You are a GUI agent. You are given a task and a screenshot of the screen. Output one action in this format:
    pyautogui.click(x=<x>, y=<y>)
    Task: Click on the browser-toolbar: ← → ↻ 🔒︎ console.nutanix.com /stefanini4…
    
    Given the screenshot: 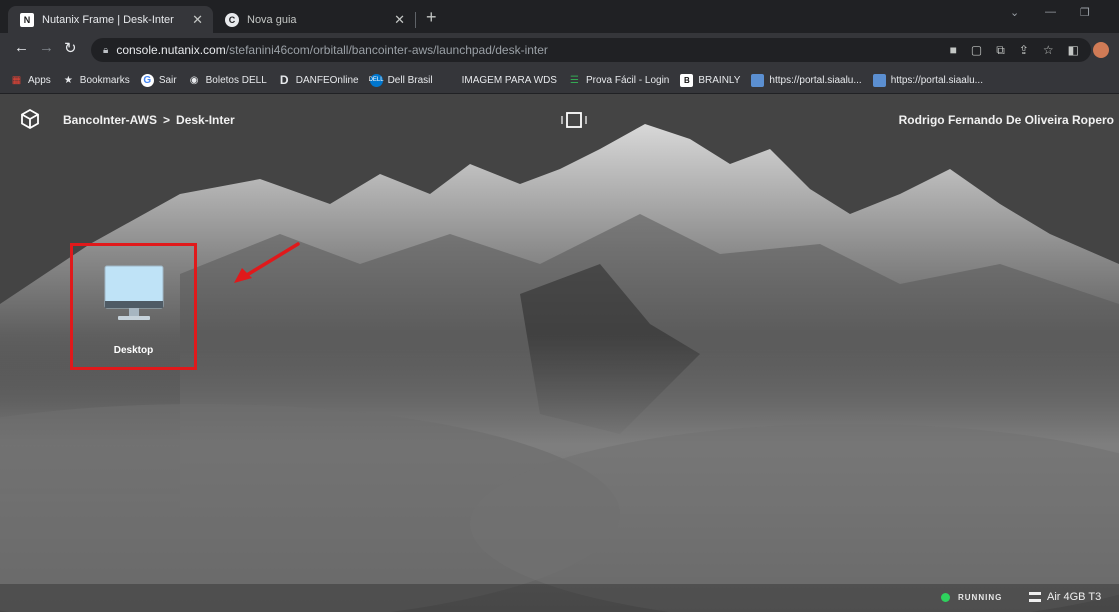 What is the action you would take?
    pyautogui.click(x=559, y=50)
    